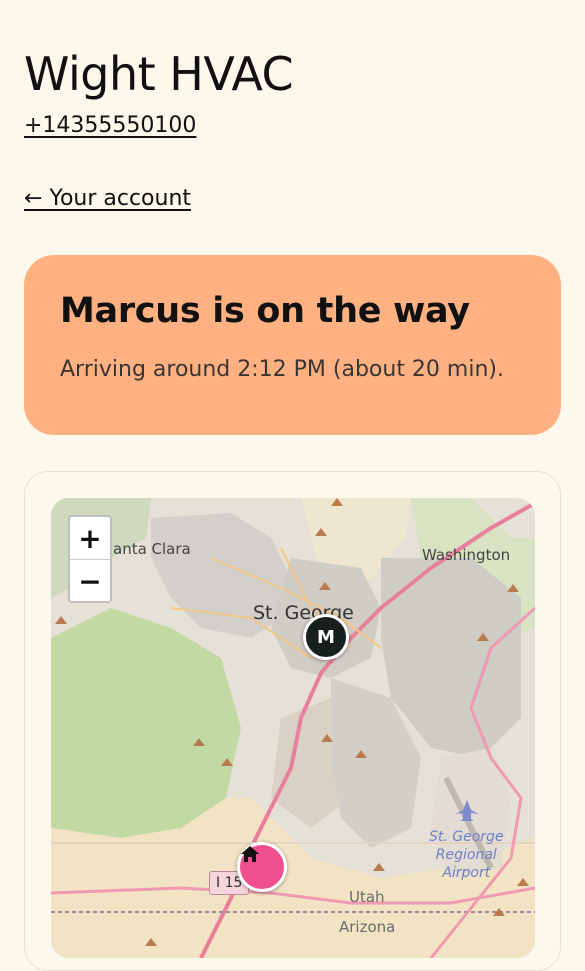  I want to click on home-marker, so click(262, 867).